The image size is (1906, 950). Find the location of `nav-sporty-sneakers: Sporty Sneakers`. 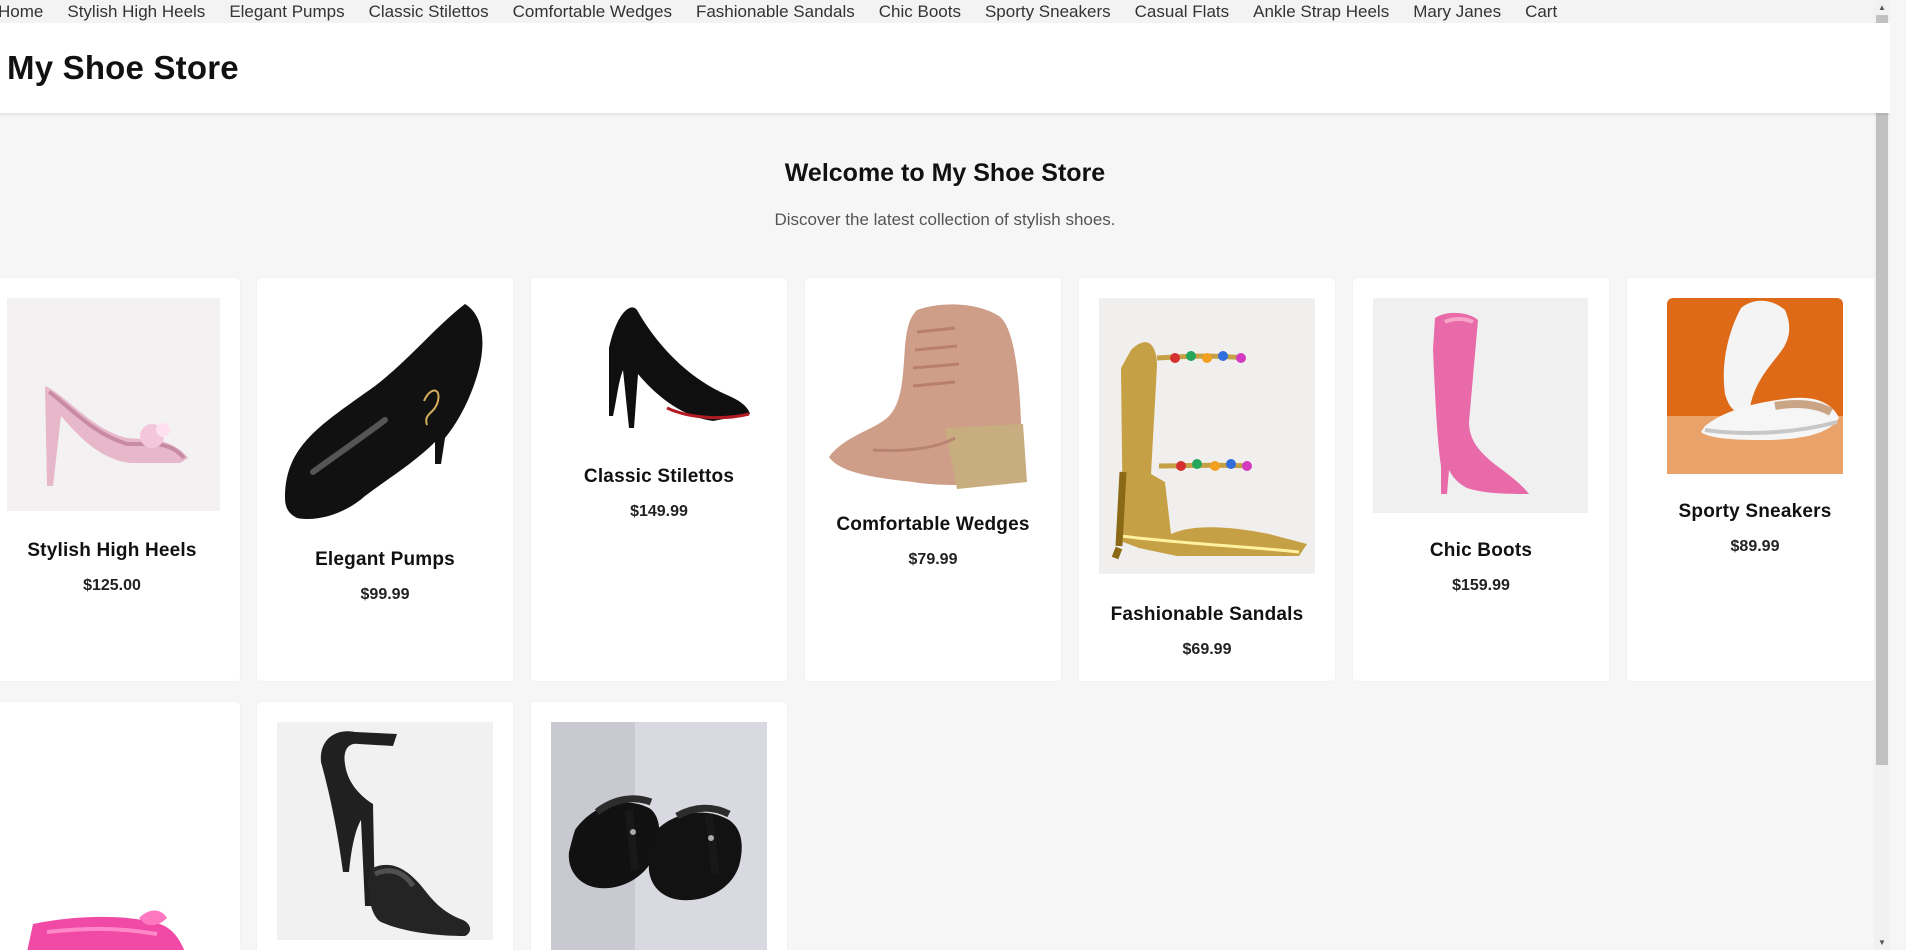

nav-sporty-sneakers: Sporty Sneakers is located at coordinates (1048, 12).